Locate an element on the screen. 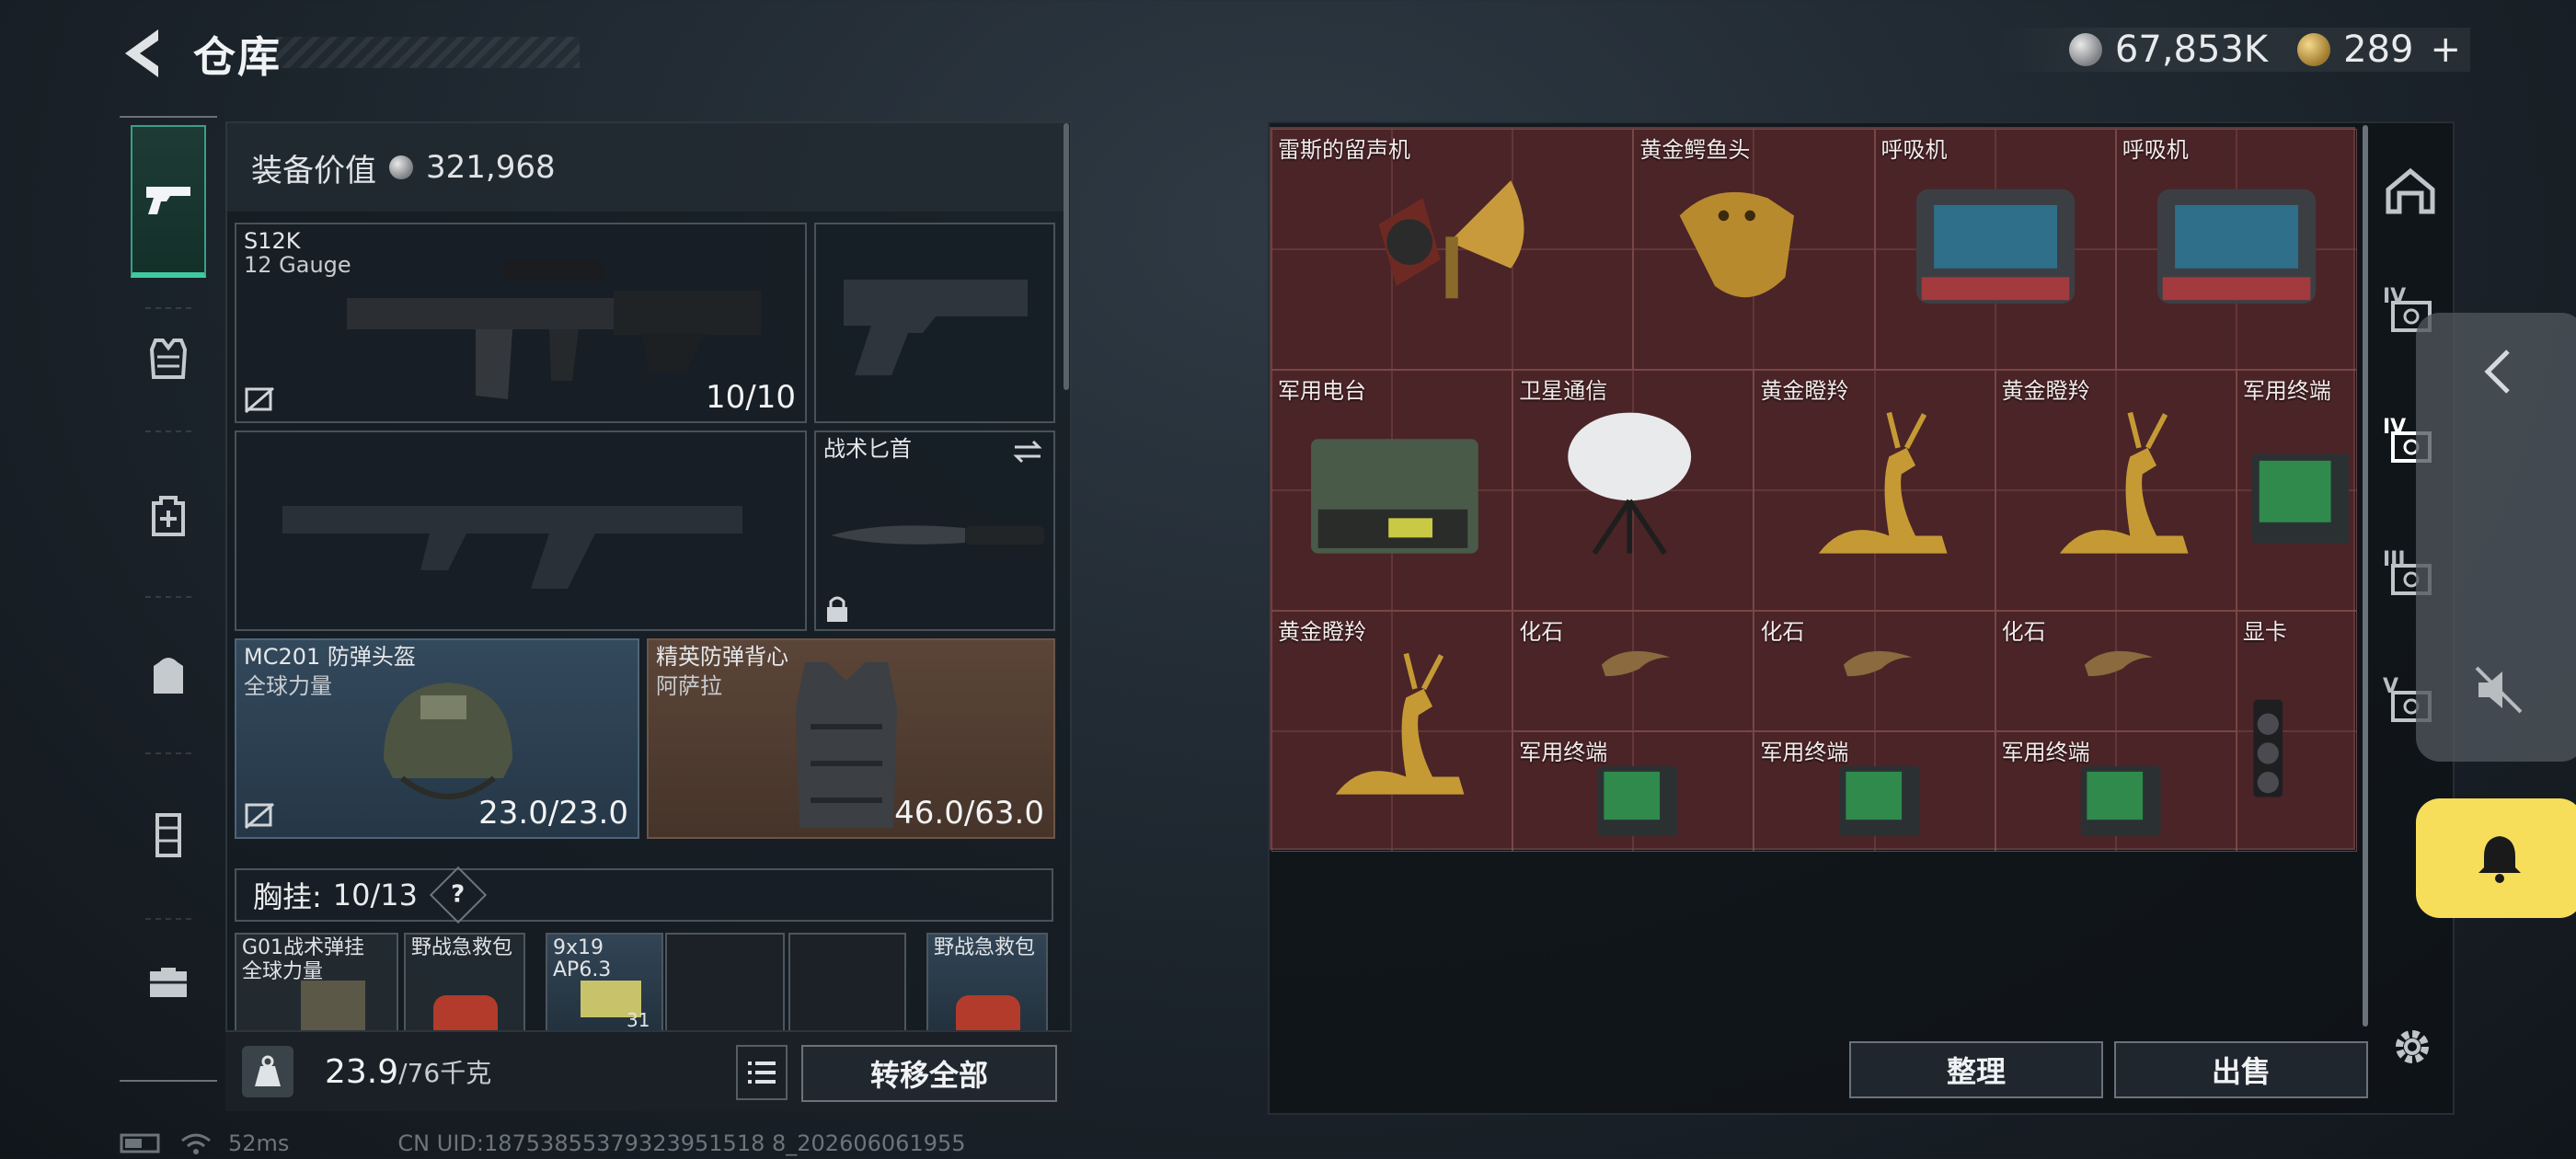 This screenshot has width=2576, height=1159. chest-rig-label: 胸挂: is located at coordinates (287, 896).